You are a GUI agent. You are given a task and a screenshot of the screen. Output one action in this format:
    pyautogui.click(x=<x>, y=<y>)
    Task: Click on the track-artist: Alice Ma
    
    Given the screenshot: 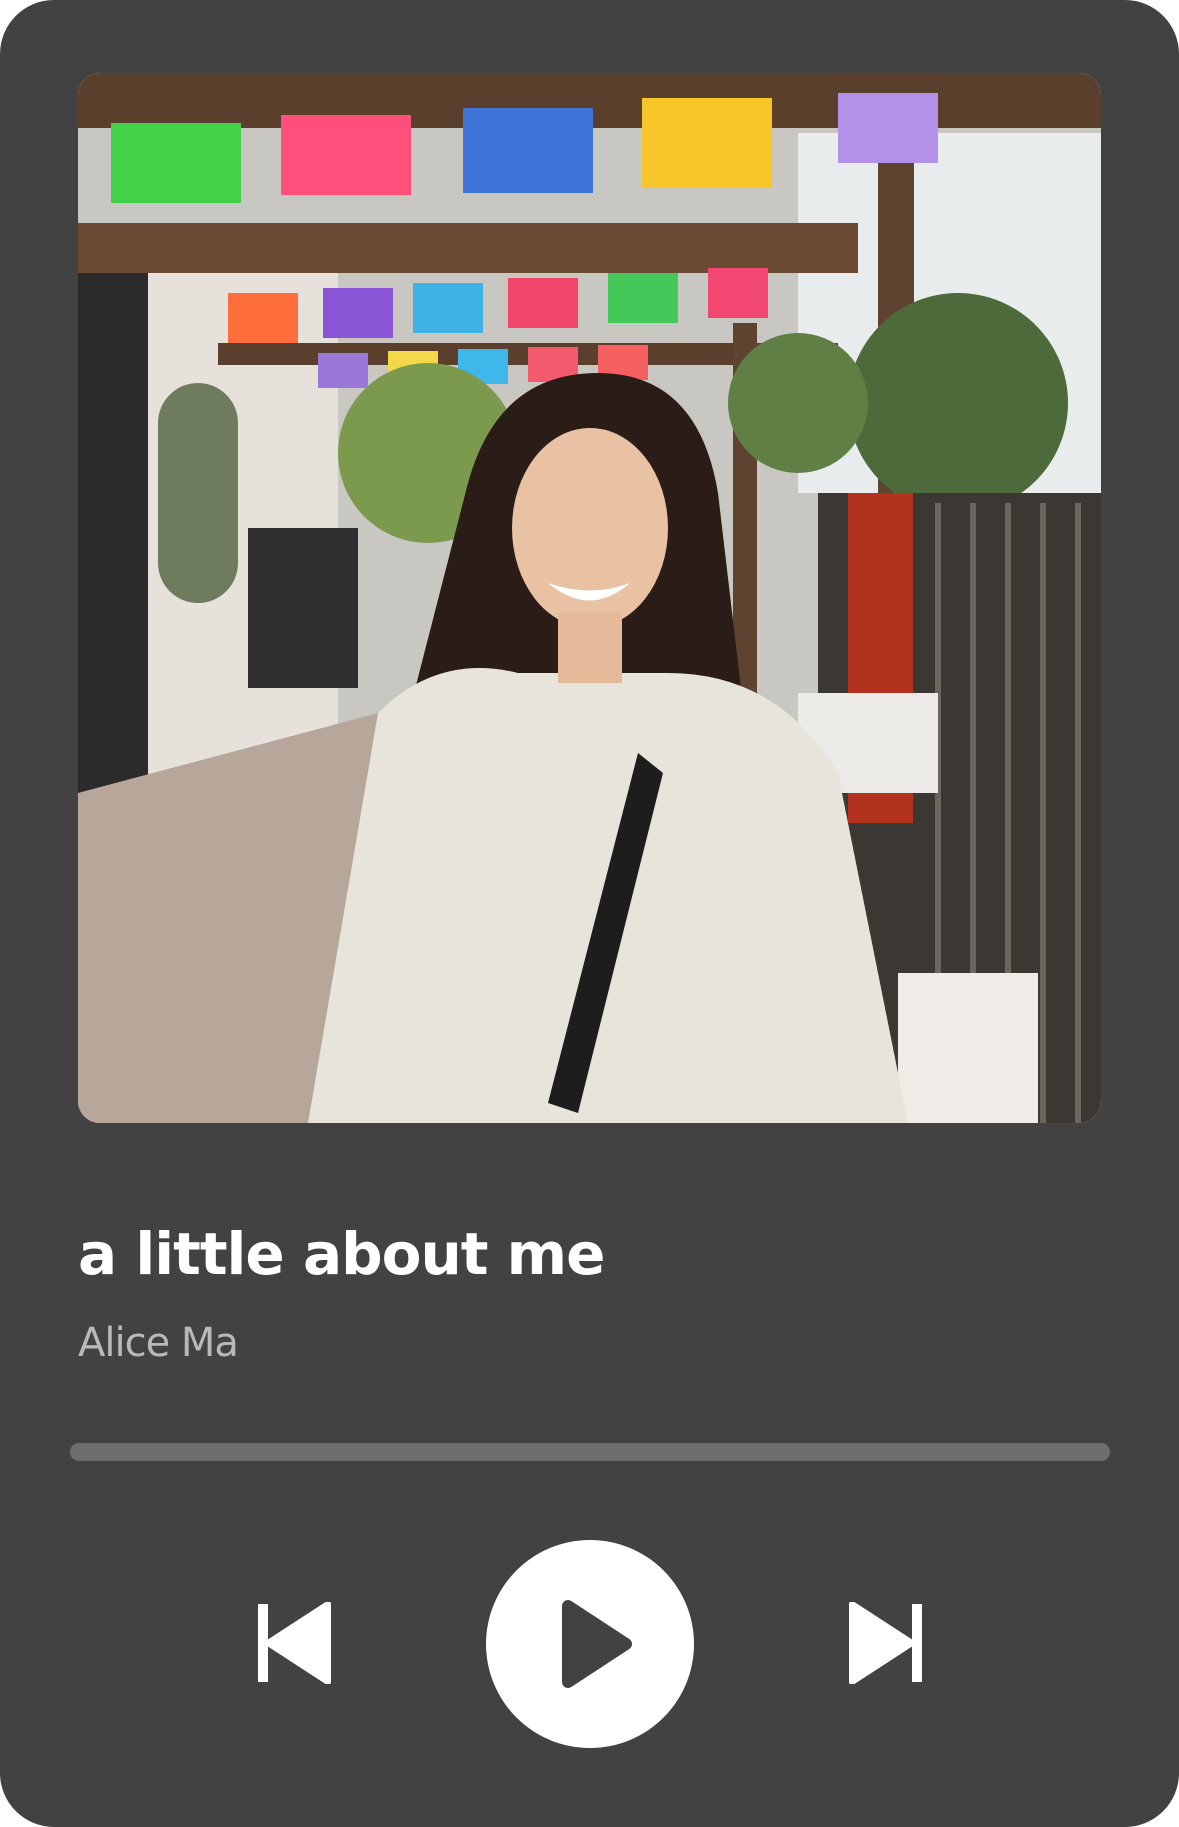 What is the action you would take?
    pyautogui.click(x=158, y=1343)
    